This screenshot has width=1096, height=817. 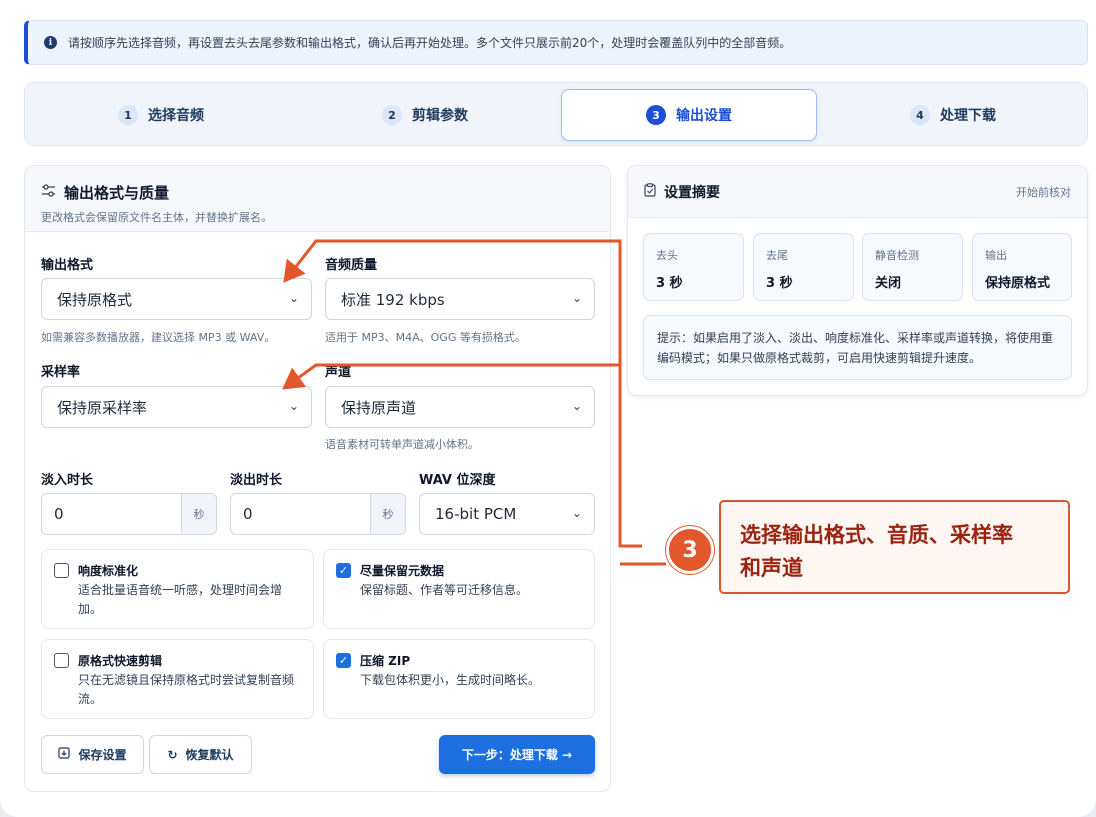 What do you see at coordinates (176, 299) in the screenshot?
I see `output-format-select: 保持原格式 ⌄` at bounding box center [176, 299].